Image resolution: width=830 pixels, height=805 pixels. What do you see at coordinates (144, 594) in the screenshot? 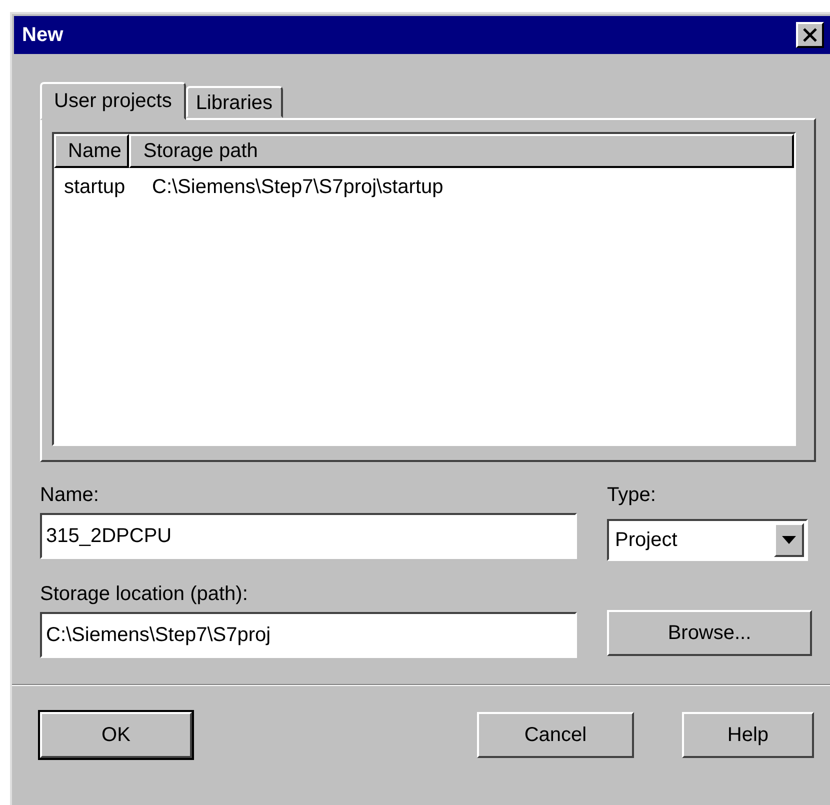
I see `location-label: Storage location (path):` at bounding box center [144, 594].